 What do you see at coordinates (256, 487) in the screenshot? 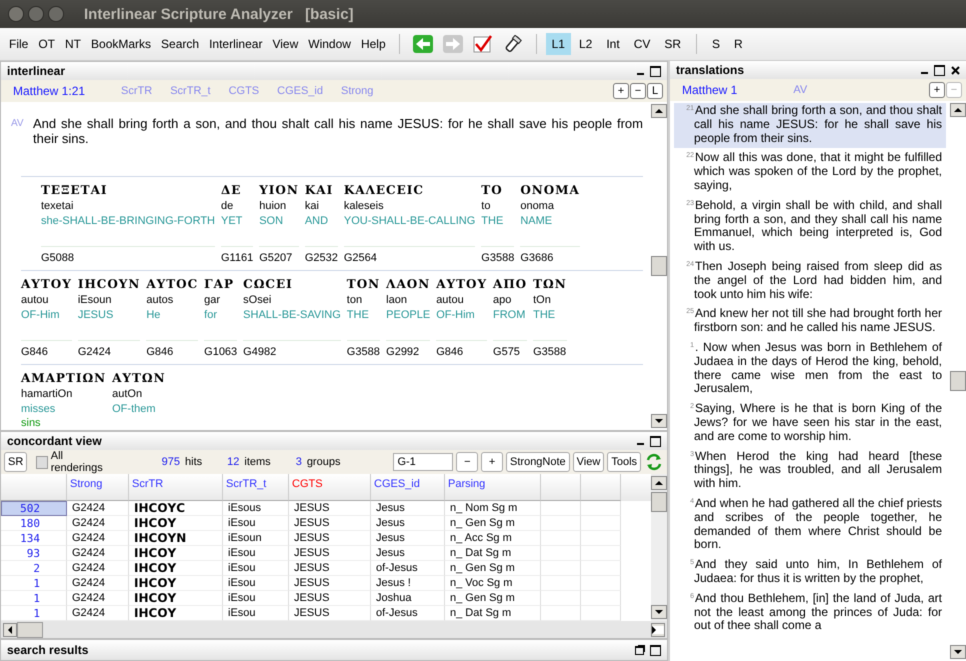
I see `column-header: ScrTR_t` at bounding box center [256, 487].